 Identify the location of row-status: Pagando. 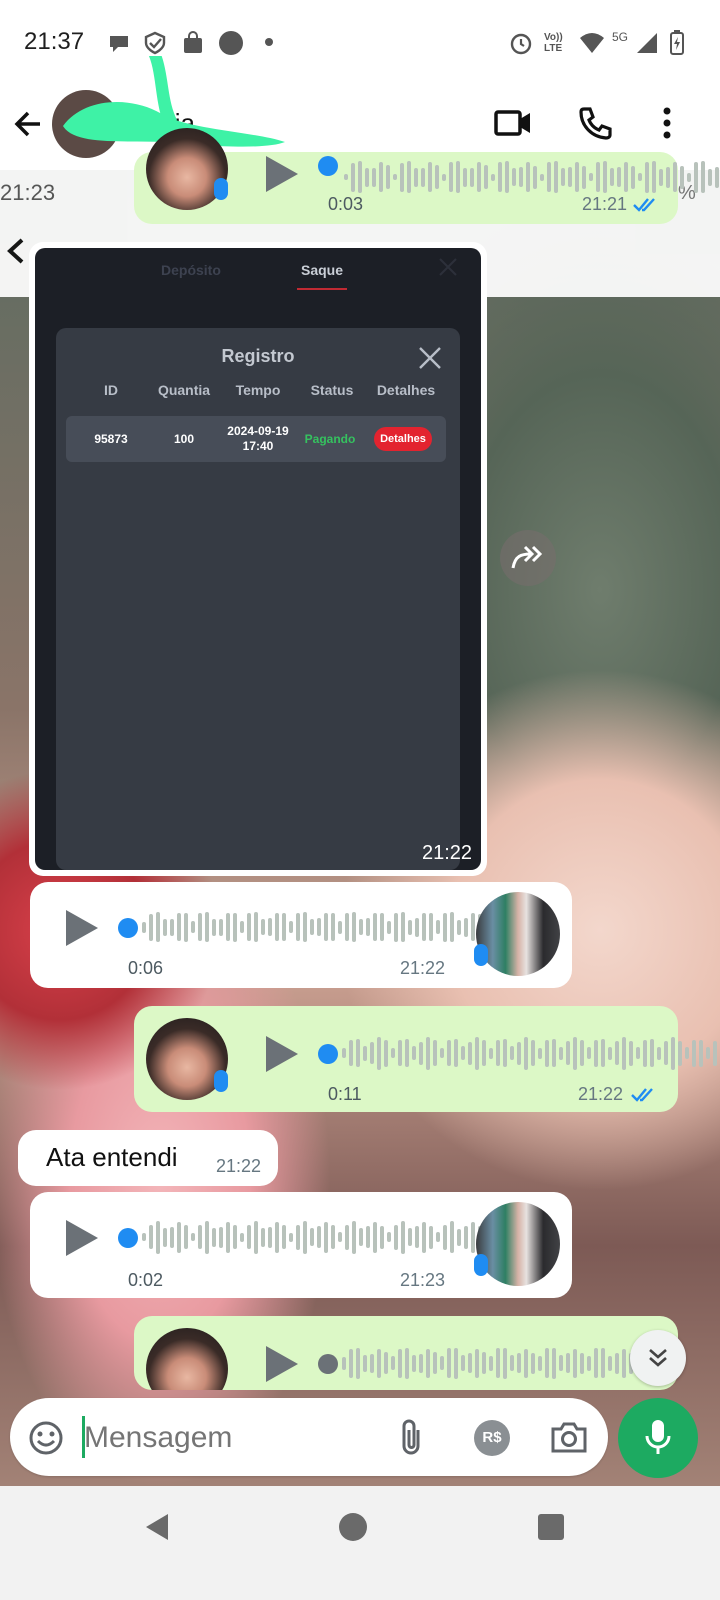
(330, 439).